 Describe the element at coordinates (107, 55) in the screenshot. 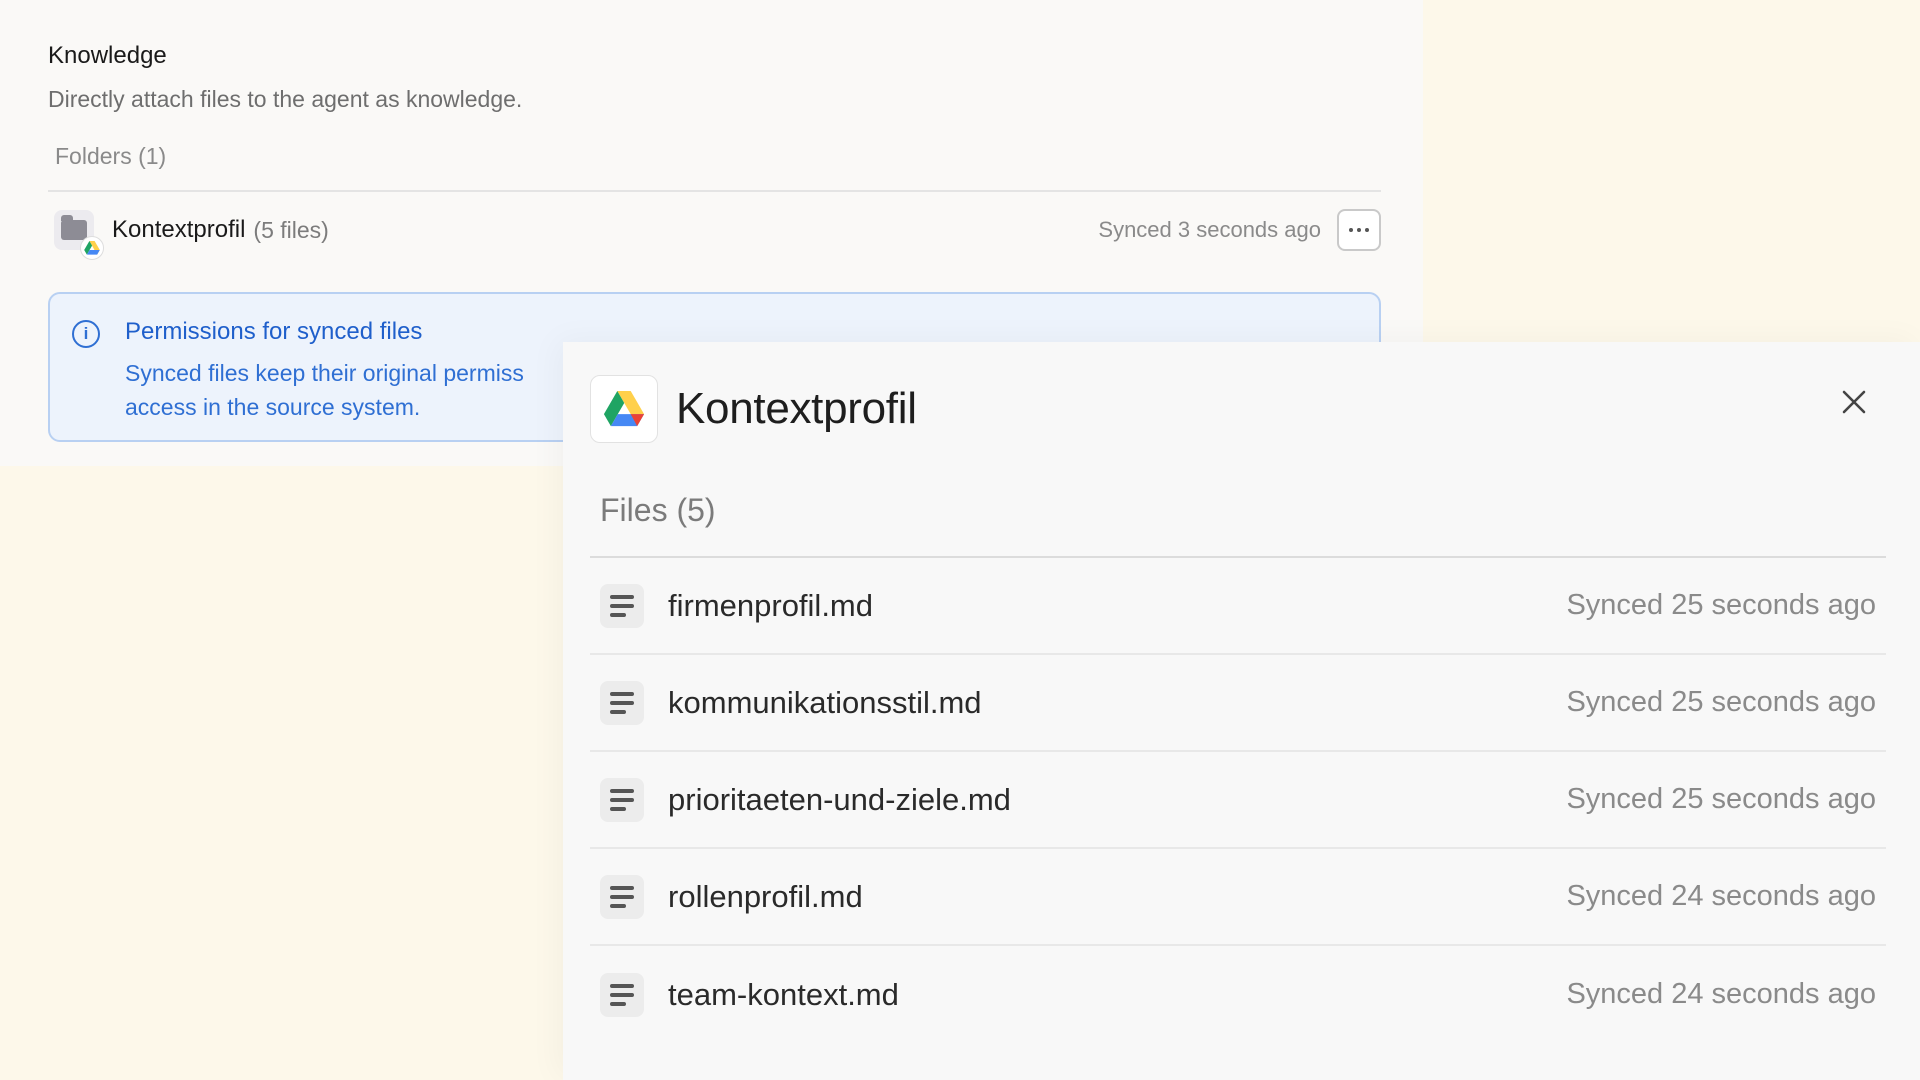

I see `knowledge-title: Knowledge` at that location.